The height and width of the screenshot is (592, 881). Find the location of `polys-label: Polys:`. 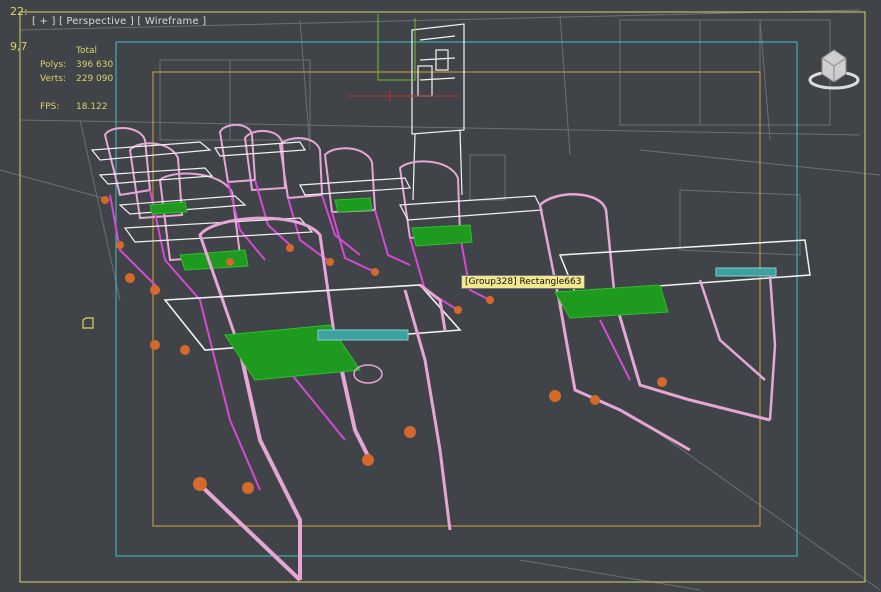

polys-label: Polys: is located at coordinates (53, 65).